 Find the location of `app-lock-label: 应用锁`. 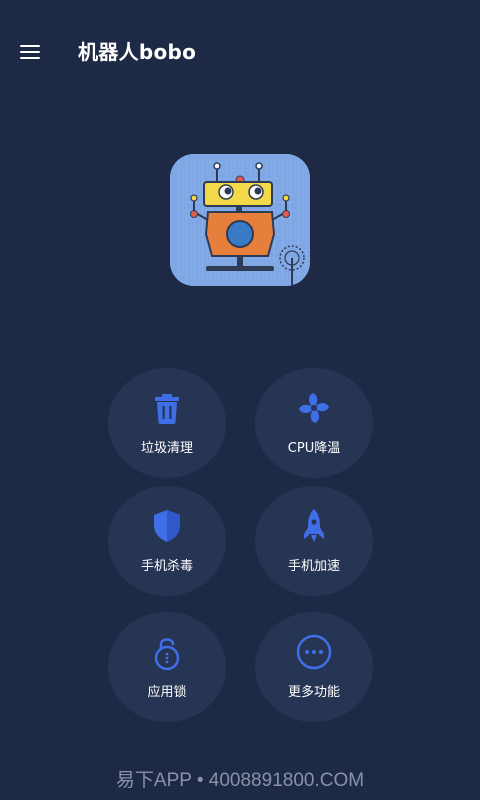

app-lock-label: 应用锁 is located at coordinates (167, 692).